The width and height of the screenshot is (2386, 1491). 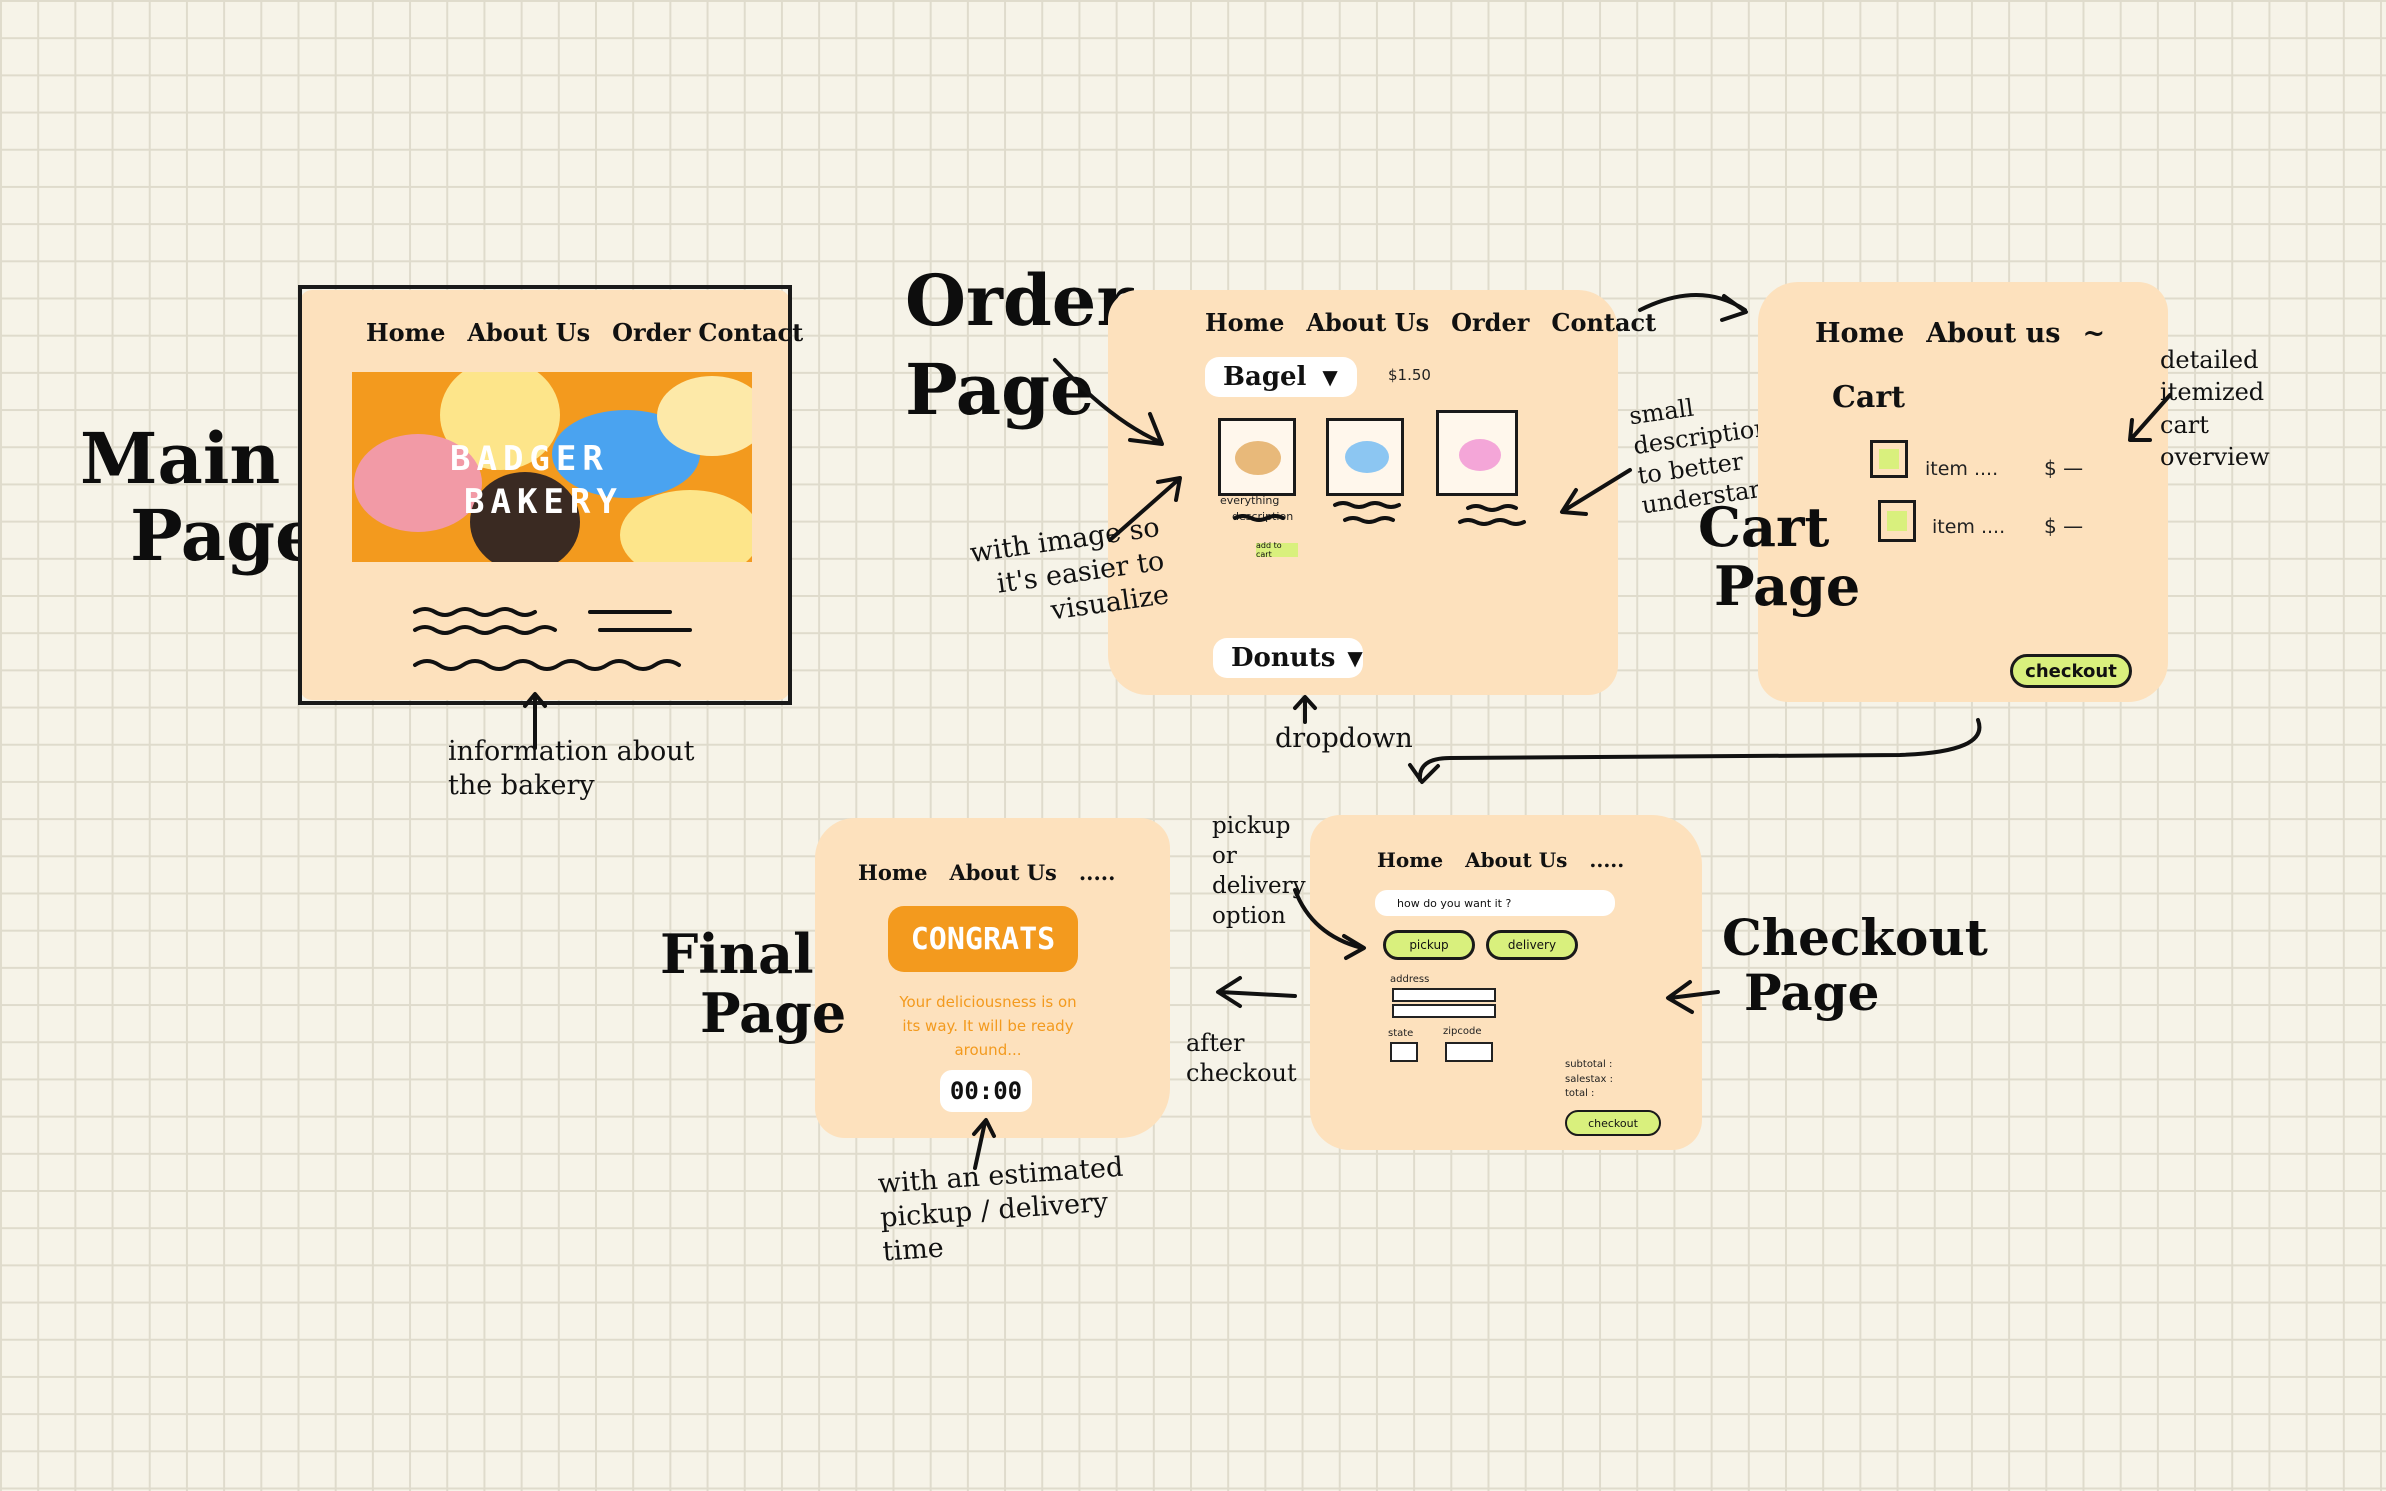 What do you see at coordinates (1480, 455) in the screenshot?
I see `pink-bagel-icon` at bounding box center [1480, 455].